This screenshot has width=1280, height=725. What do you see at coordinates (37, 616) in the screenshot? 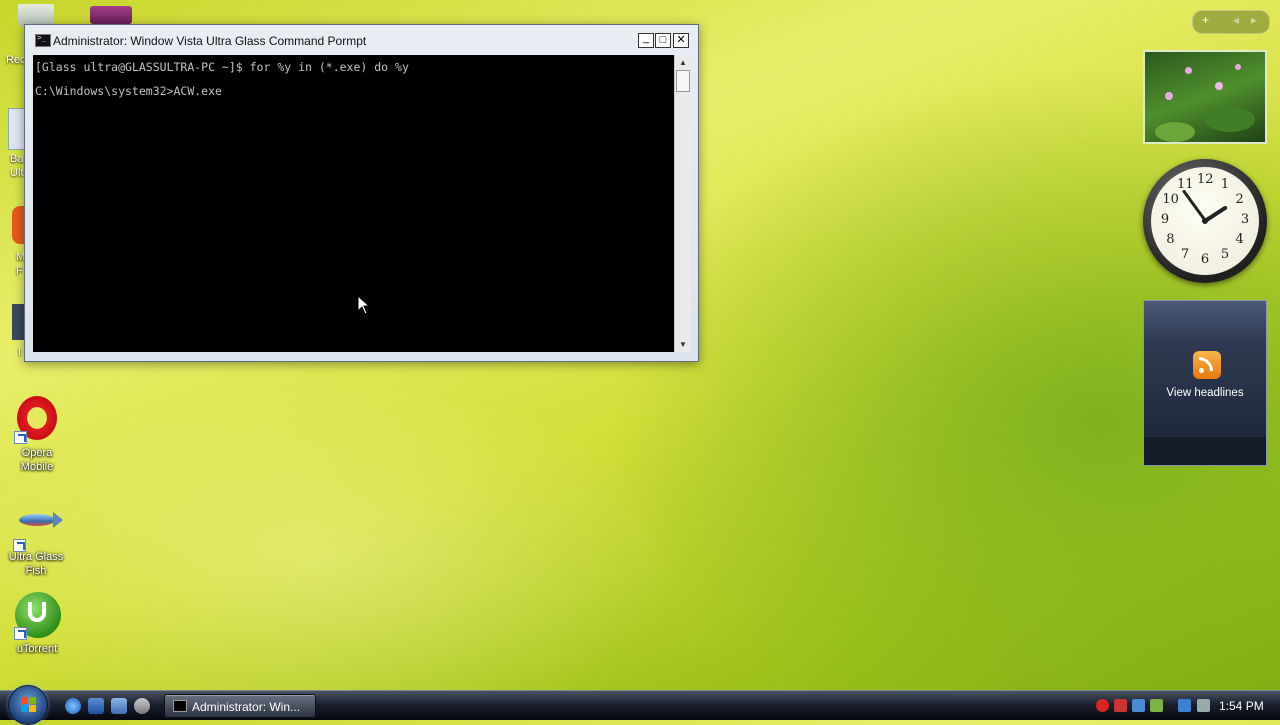
I see `utorrent-icon` at bounding box center [37, 616].